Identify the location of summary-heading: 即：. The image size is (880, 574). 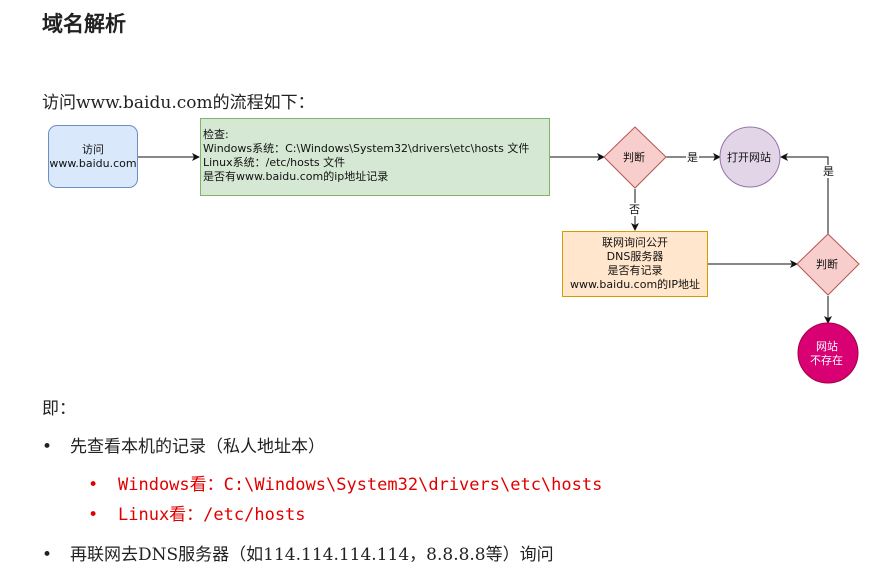
(59, 409).